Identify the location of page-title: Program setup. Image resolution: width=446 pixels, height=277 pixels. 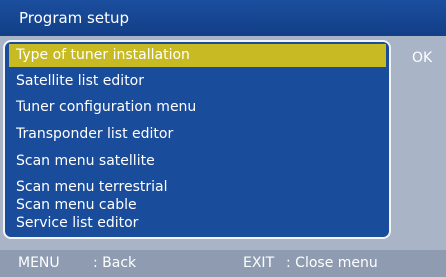
(74, 18).